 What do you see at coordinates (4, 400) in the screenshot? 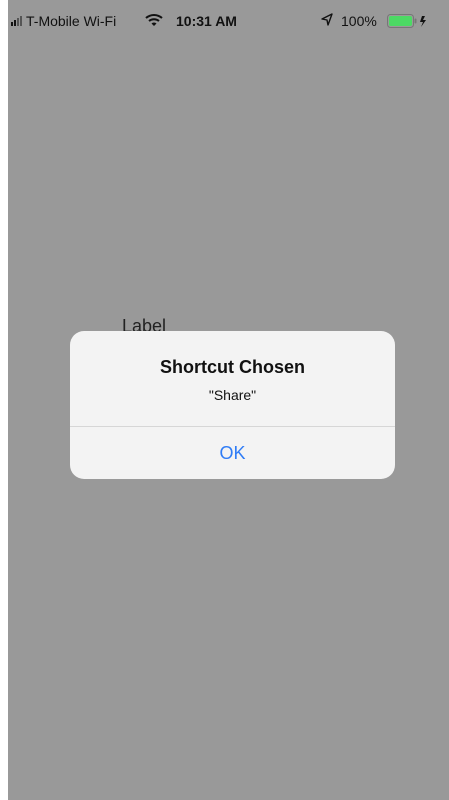
I see `left-edge` at bounding box center [4, 400].